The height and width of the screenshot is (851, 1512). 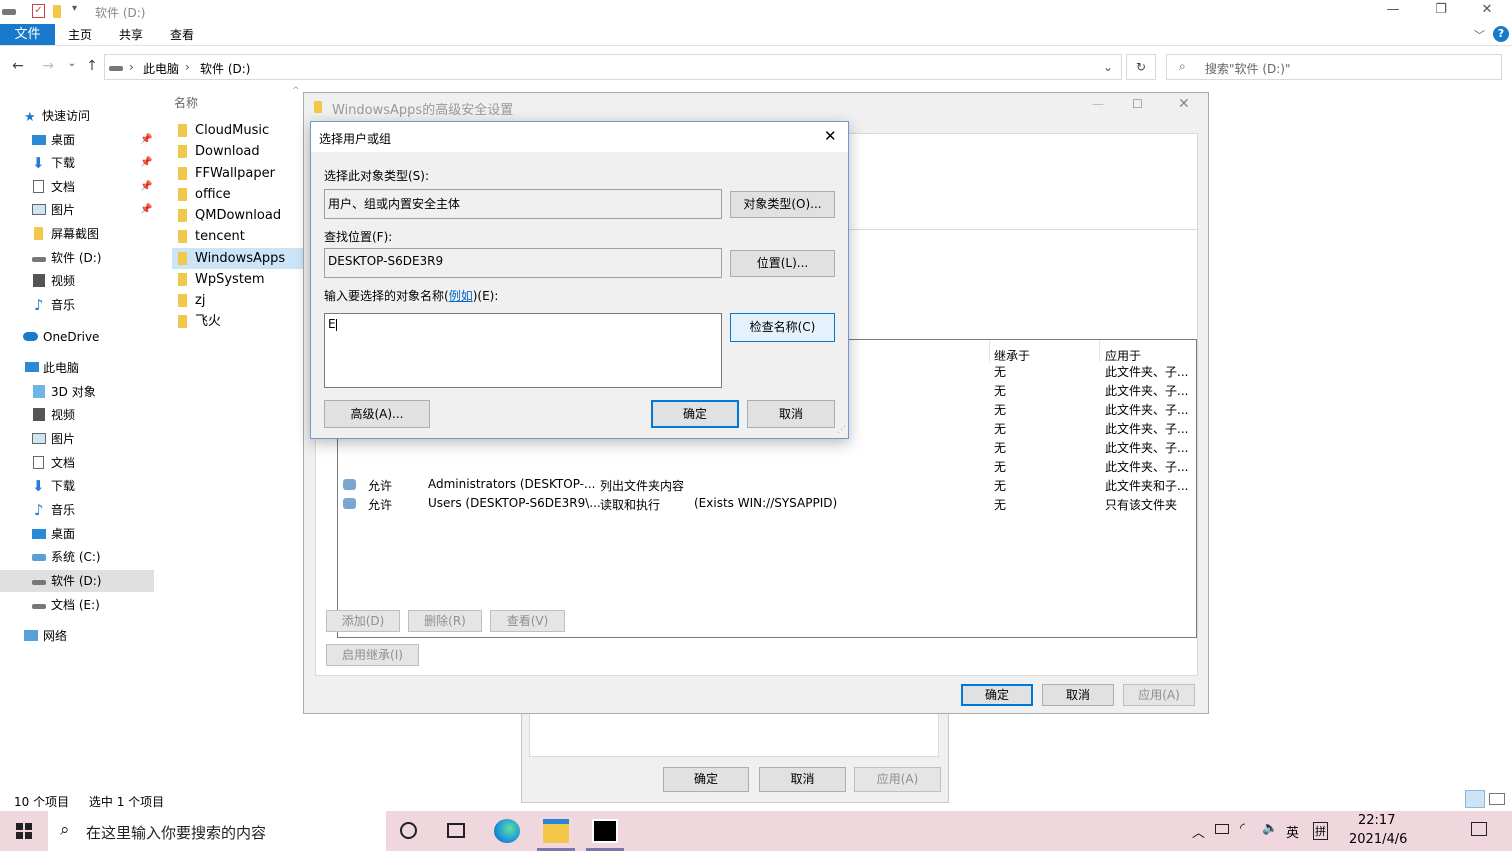 What do you see at coordinates (77, 392) in the screenshot?
I see `nav-3d-objects: 3D 对象` at bounding box center [77, 392].